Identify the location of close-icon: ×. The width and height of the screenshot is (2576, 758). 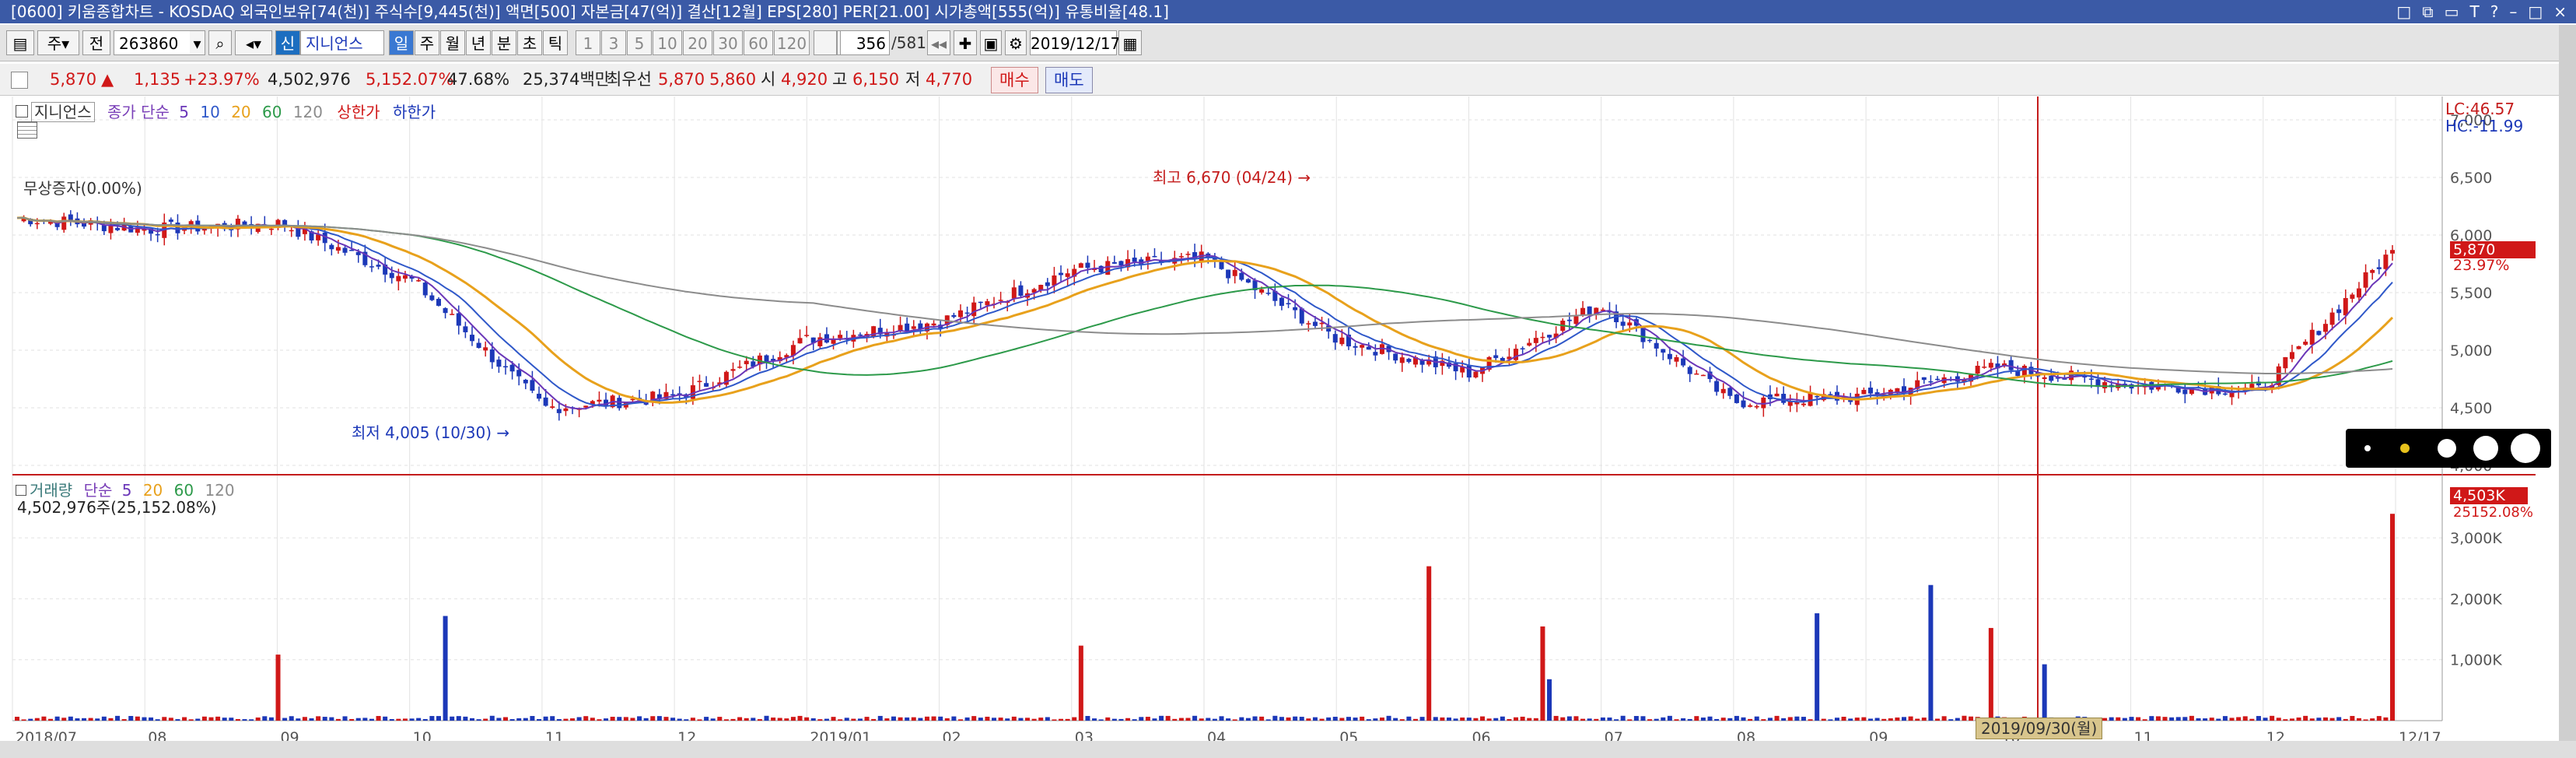
(2560, 11).